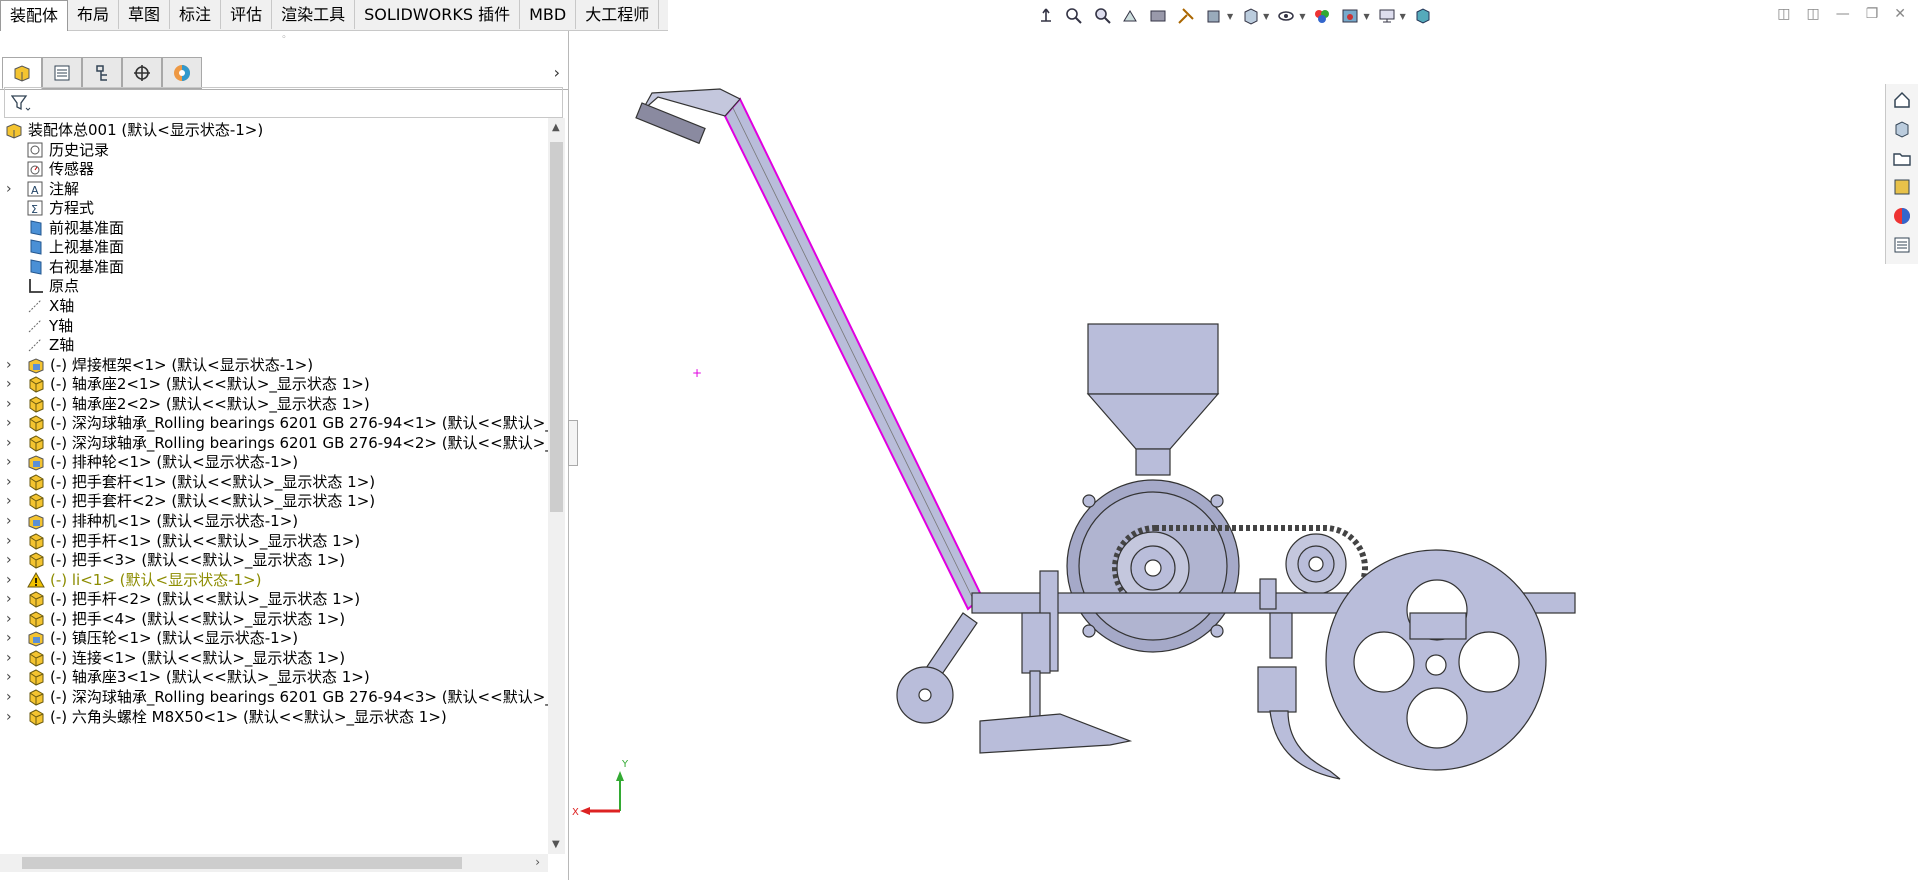 The width and height of the screenshot is (1920, 880). Describe the element at coordinates (1158, 16) in the screenshot. I see `section-view-icon` at that location.